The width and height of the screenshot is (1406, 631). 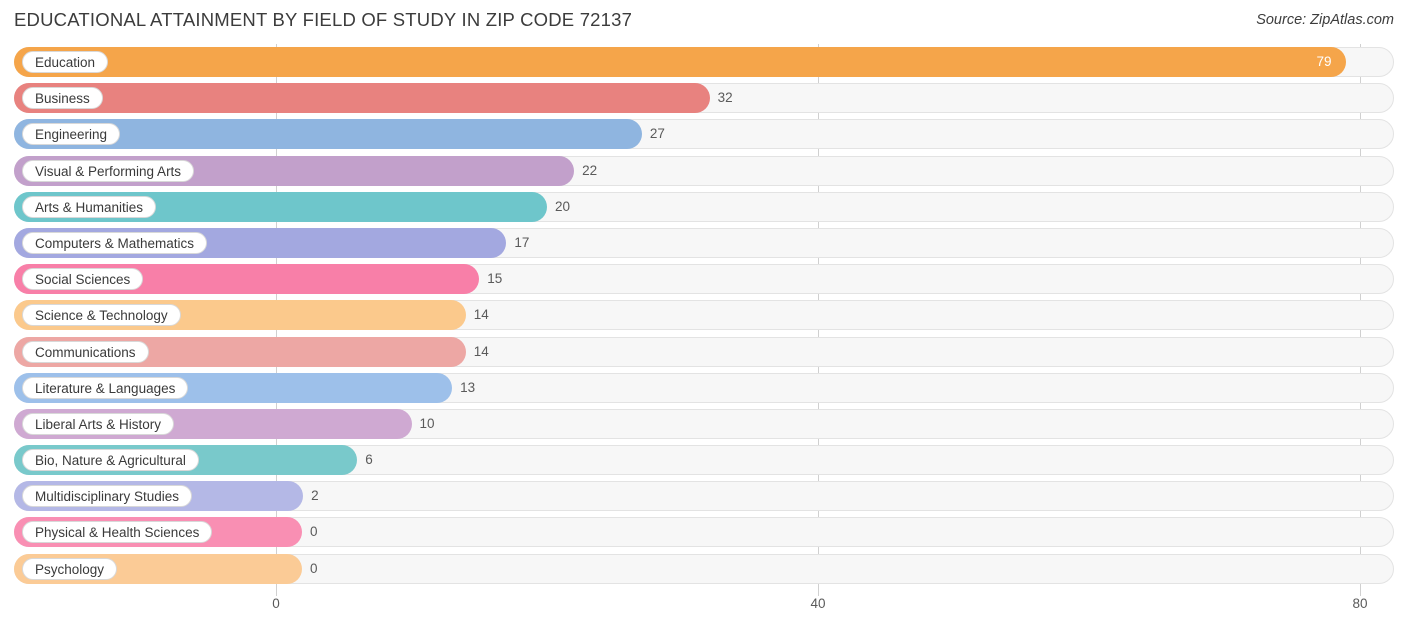 I want to click on axis-tick-label: 0, so click(x=276, y=603).